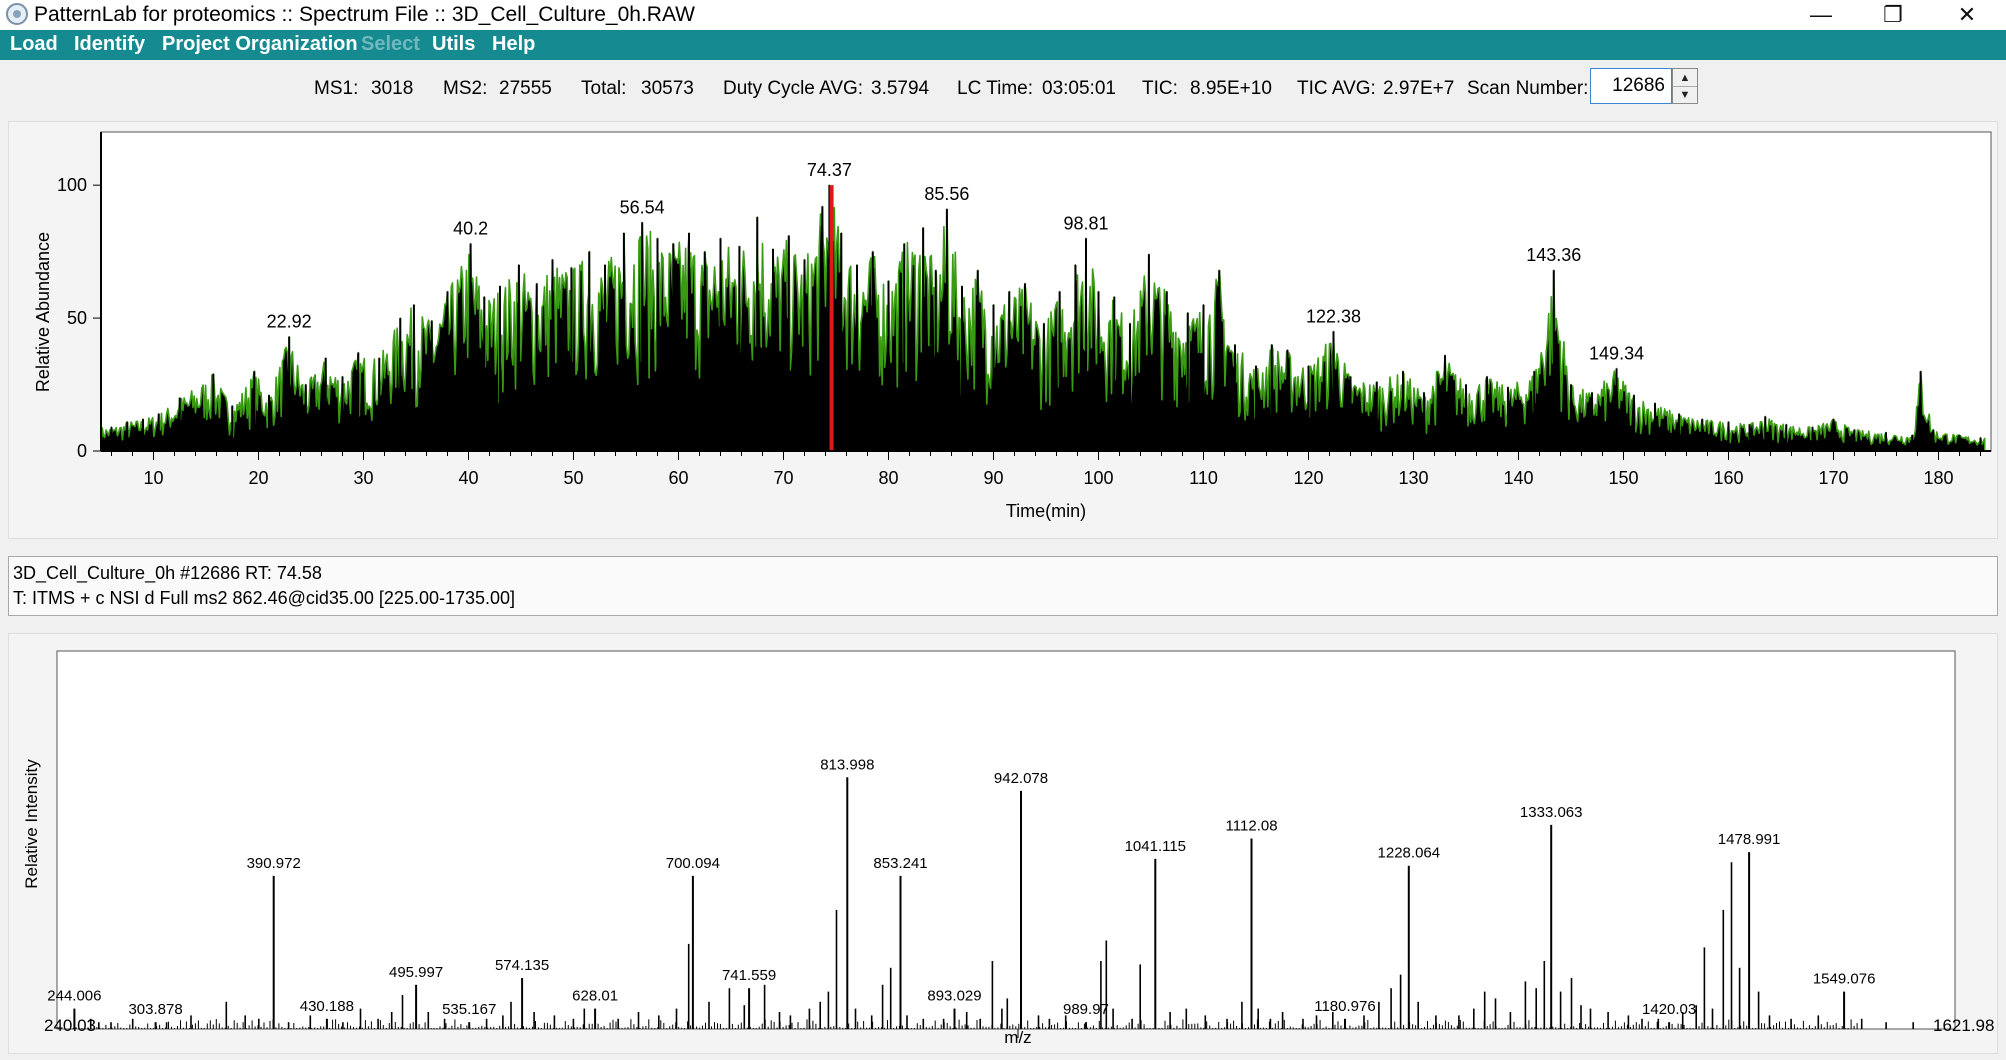 Image resolution: width=2006 pixels, height=1060 pixels. Describe the element at coordinates (453, 44) in the screenshot. I see `menu-utils: Utils` at that location.